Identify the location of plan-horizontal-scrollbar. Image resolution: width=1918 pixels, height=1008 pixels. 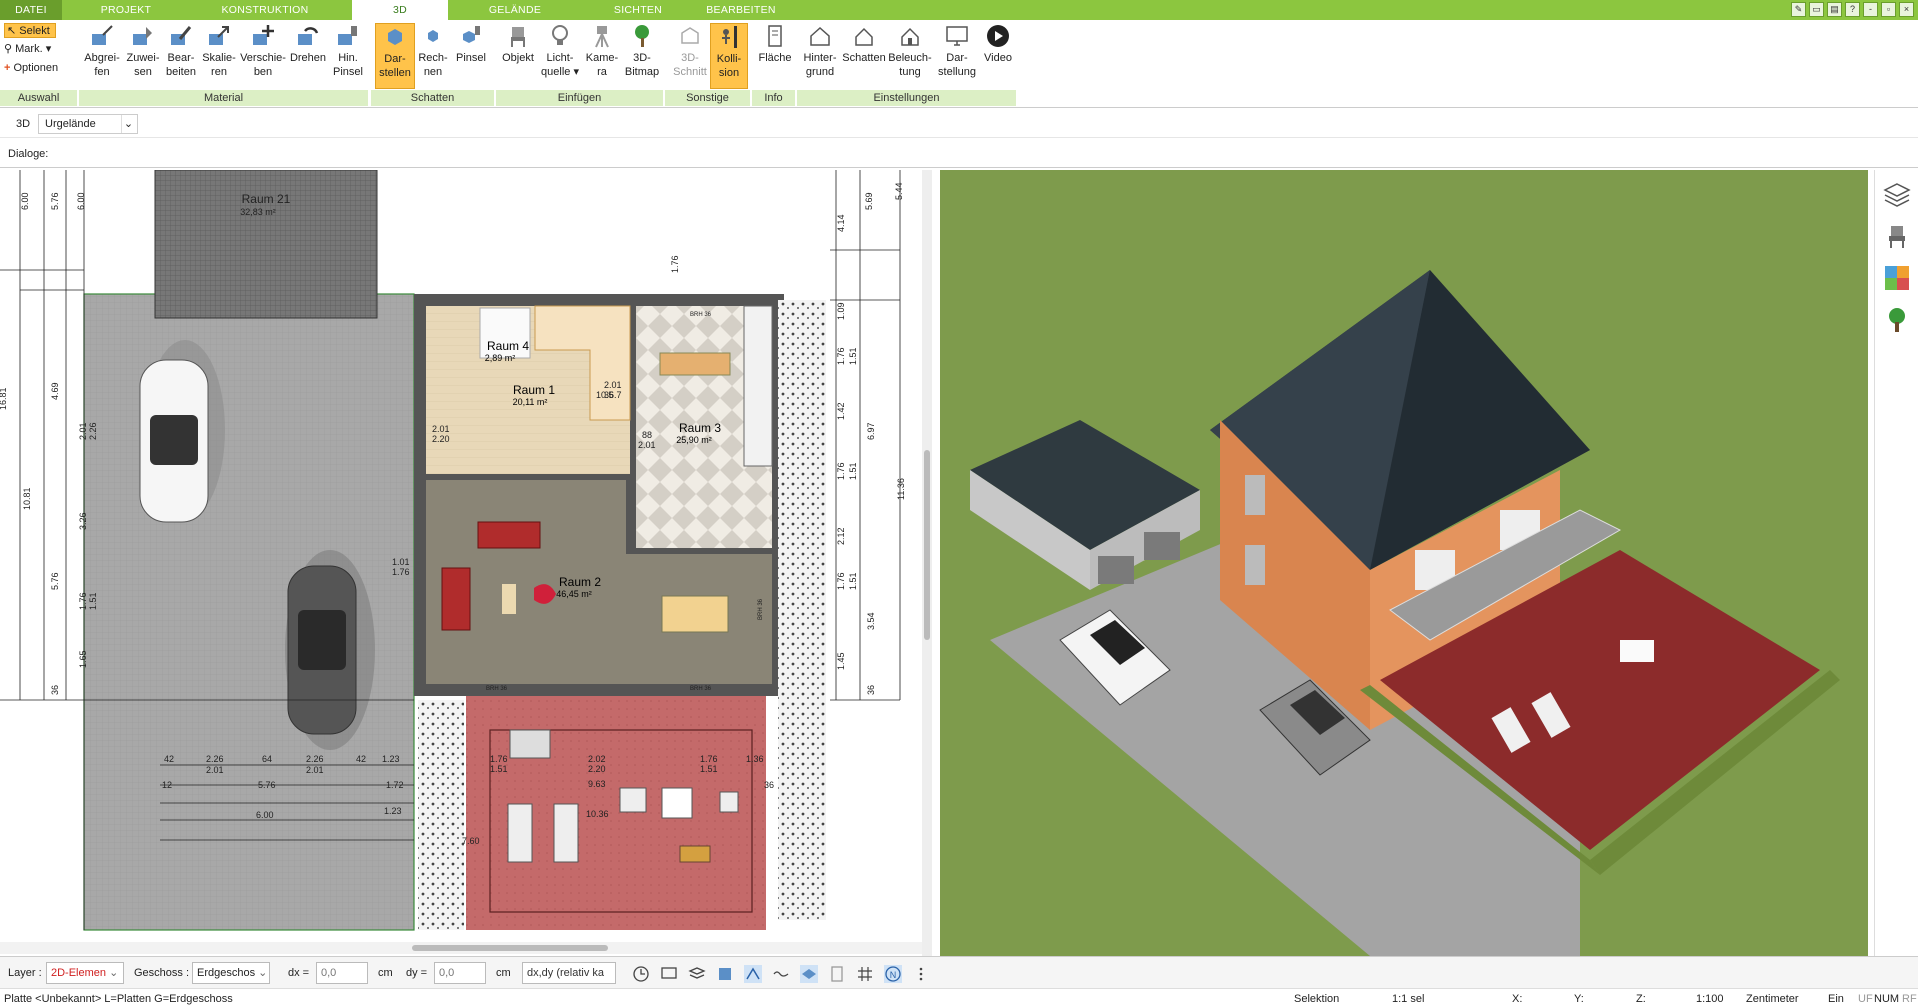
(461, 948).